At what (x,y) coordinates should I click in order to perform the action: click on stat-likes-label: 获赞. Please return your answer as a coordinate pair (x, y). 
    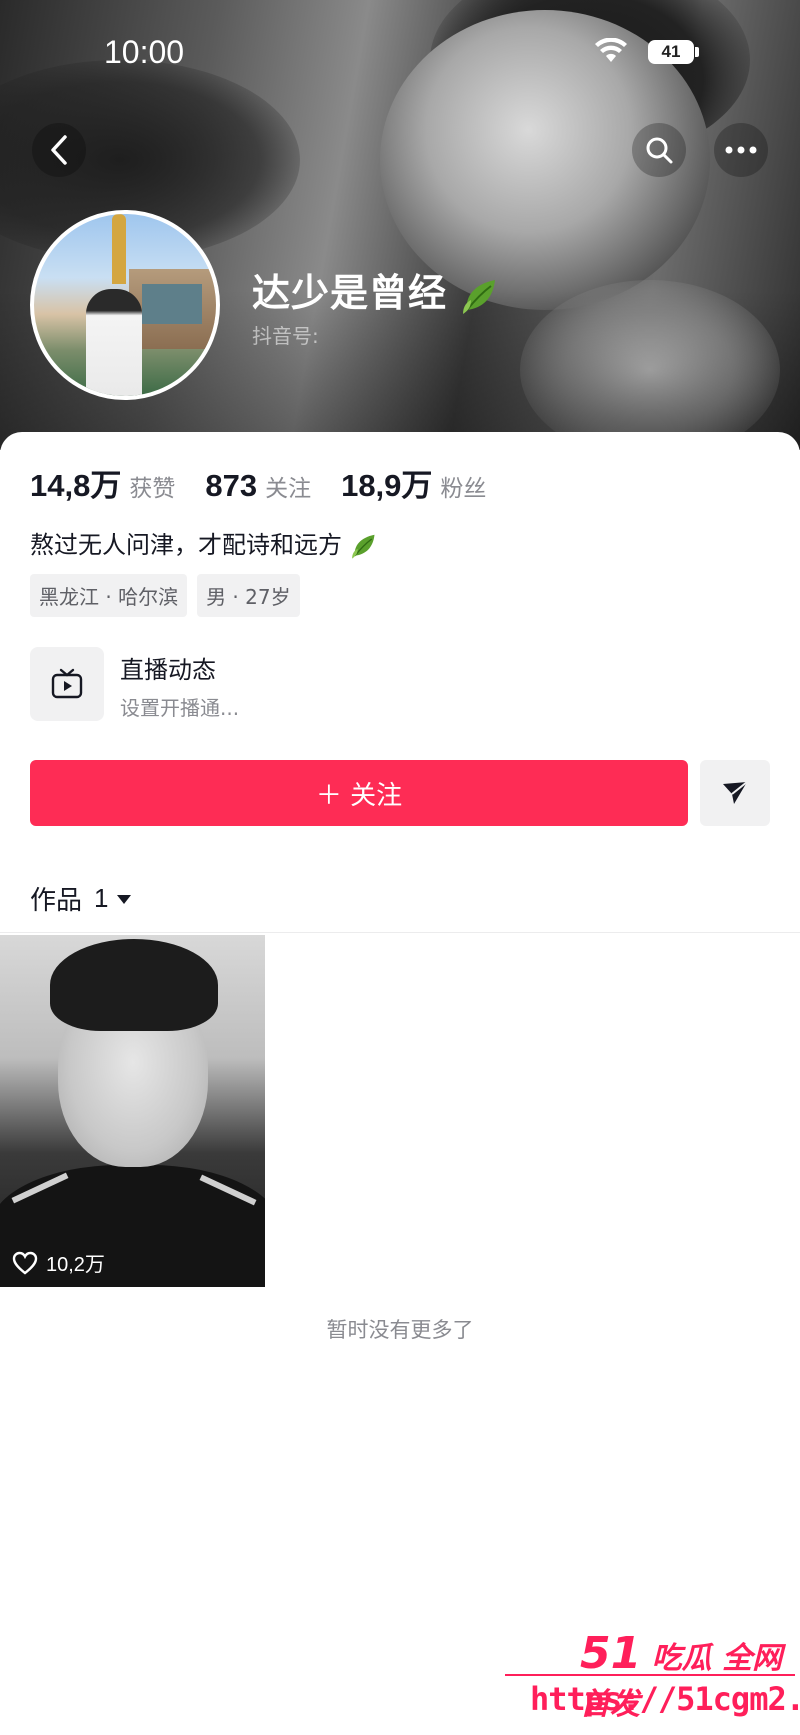
    Looking at the image, I should click on (152, 489).